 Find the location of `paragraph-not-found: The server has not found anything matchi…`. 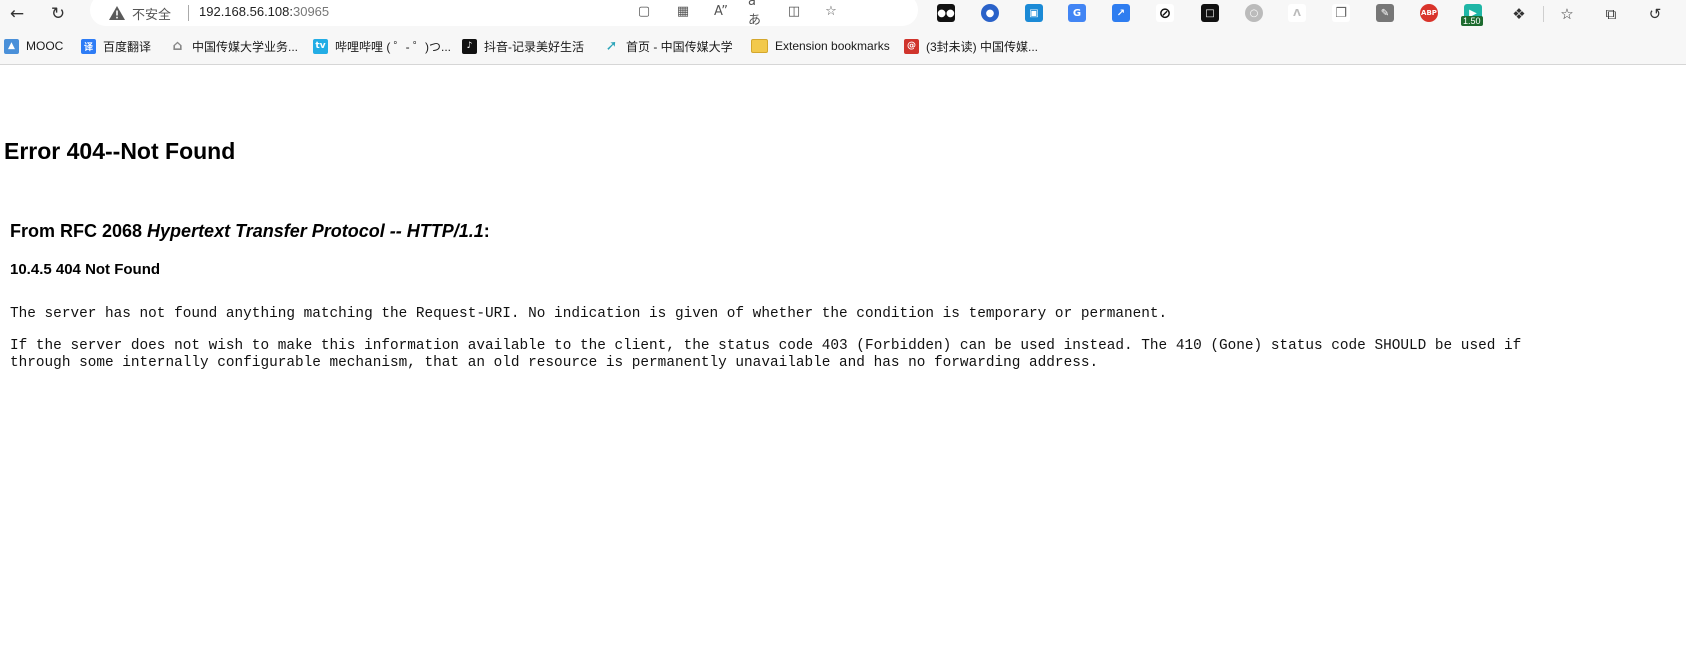

paragraph-not-found: The server has not found anything matchi… is located at coordinates (589, 314).